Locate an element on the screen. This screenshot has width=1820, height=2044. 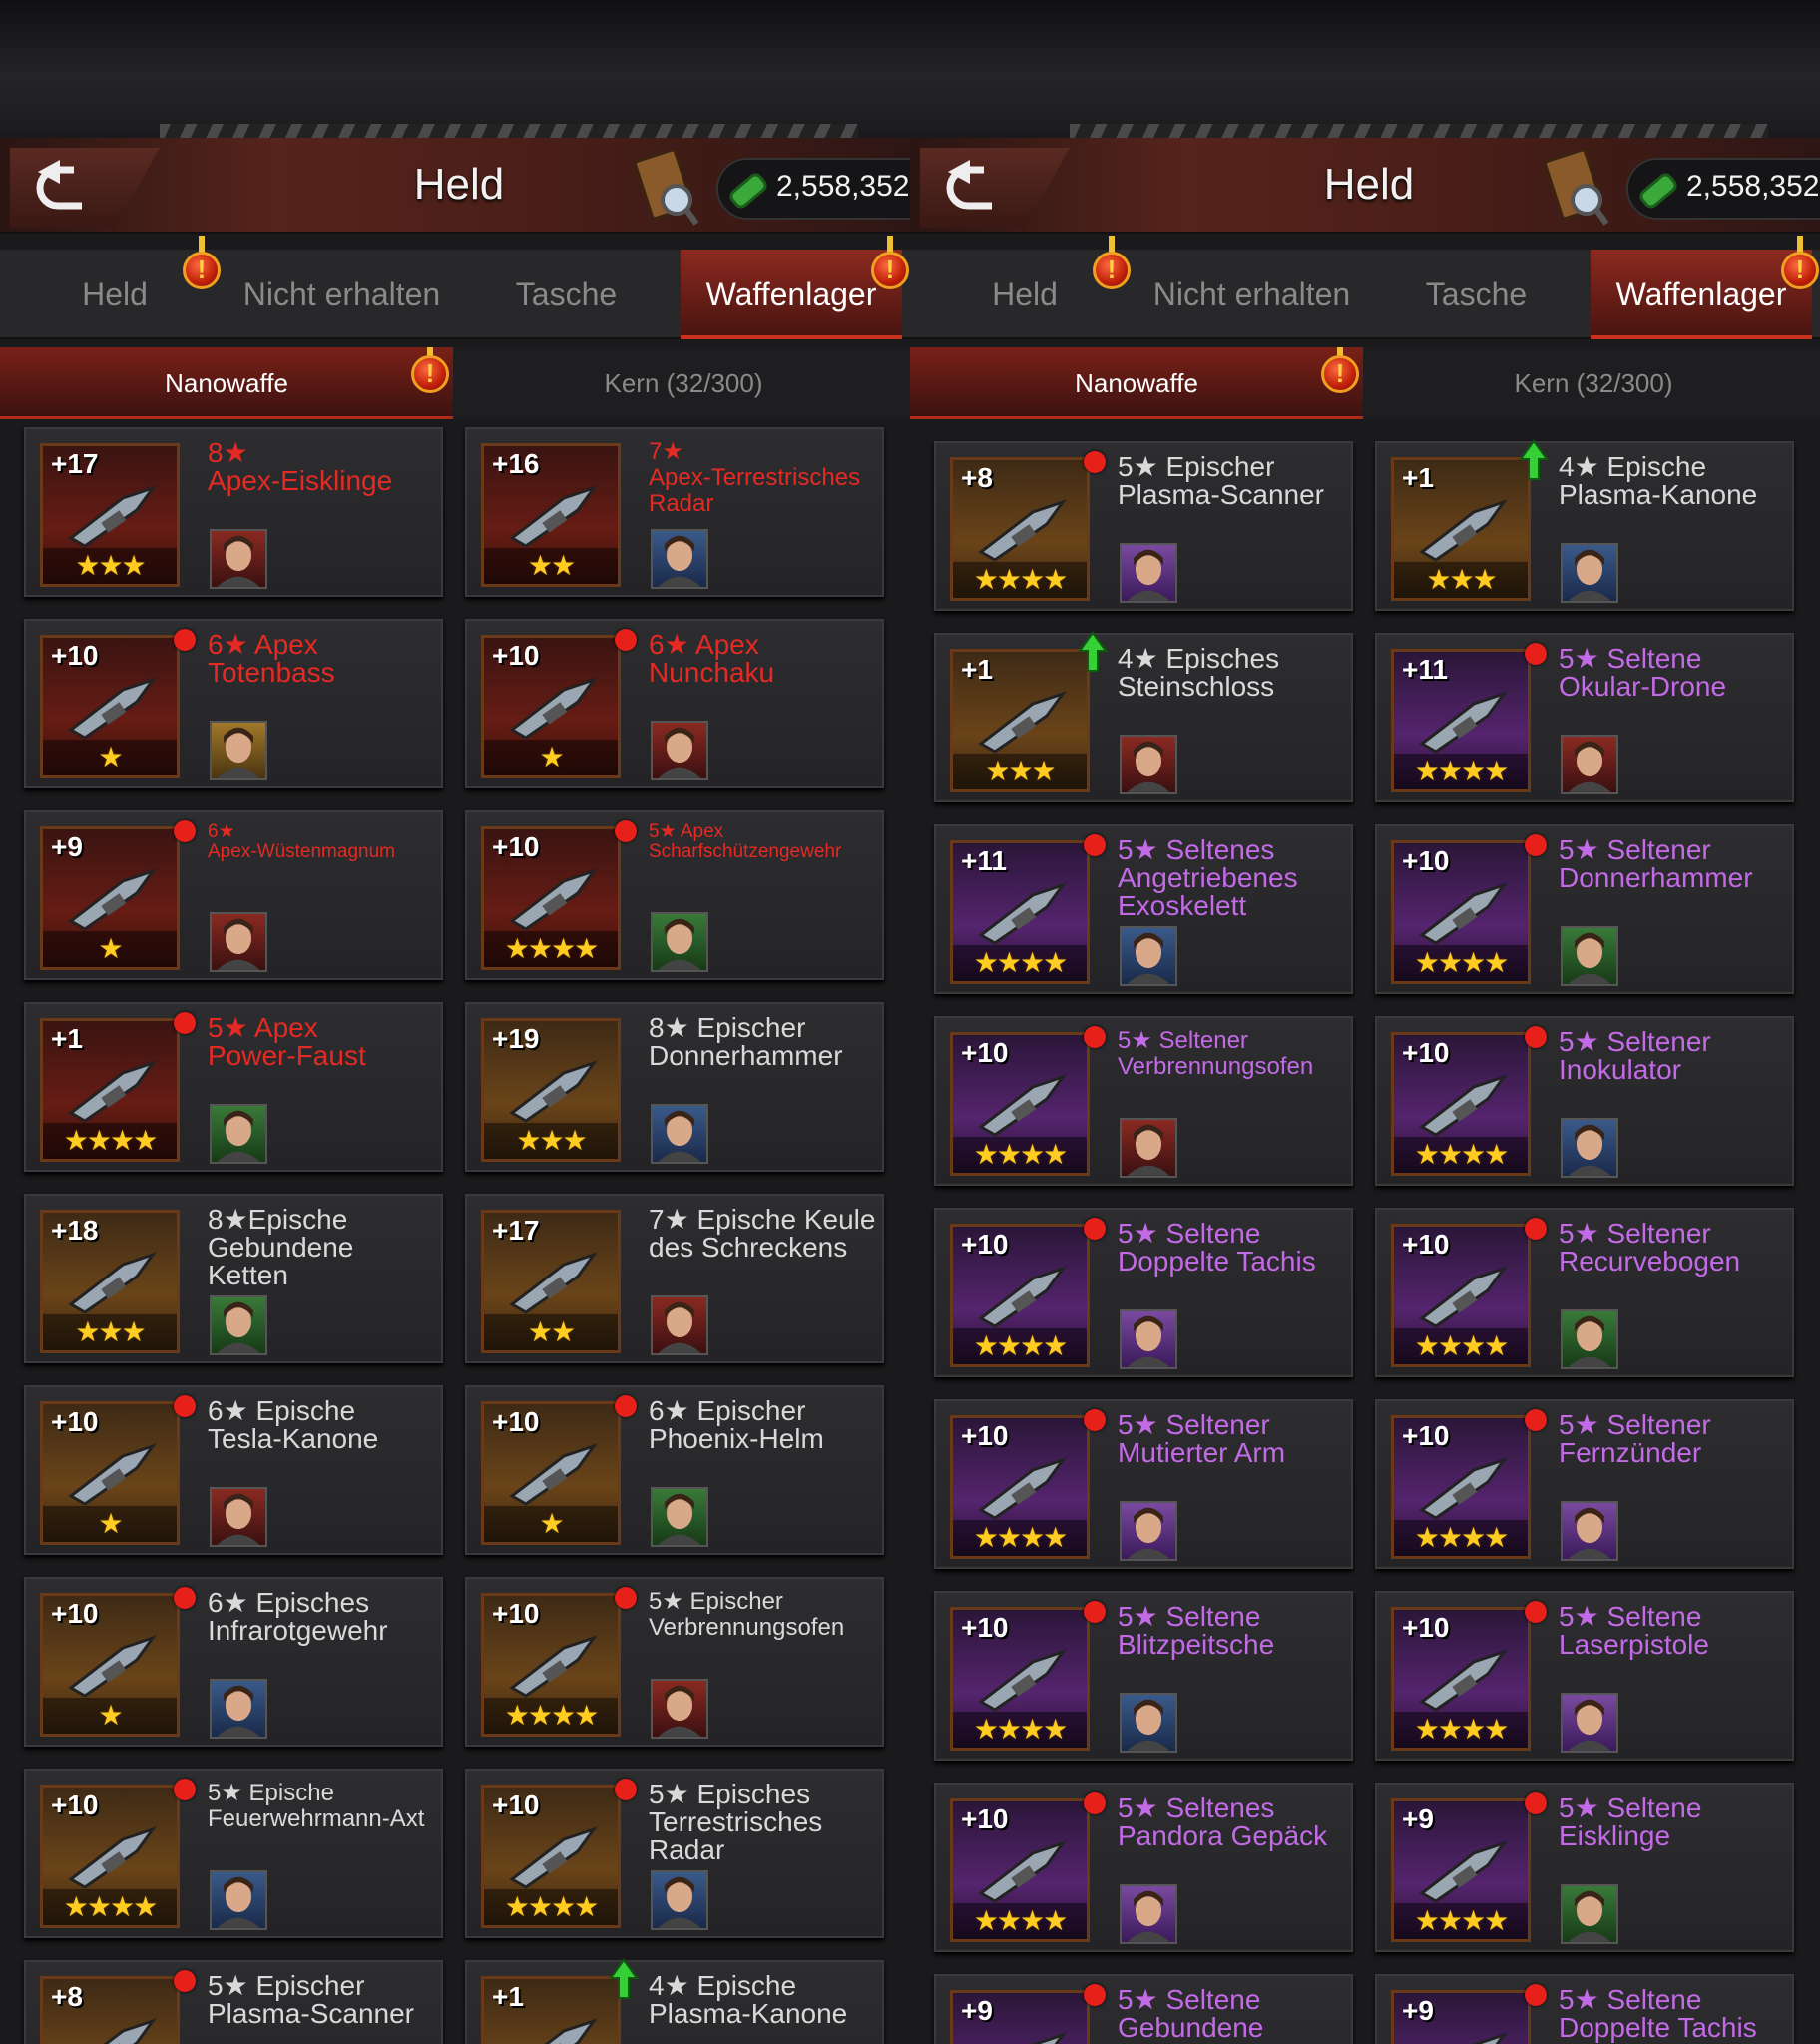
weapon-name: 5★ Episches Terrestrisches Radar is located at coordinates (736, 1822).